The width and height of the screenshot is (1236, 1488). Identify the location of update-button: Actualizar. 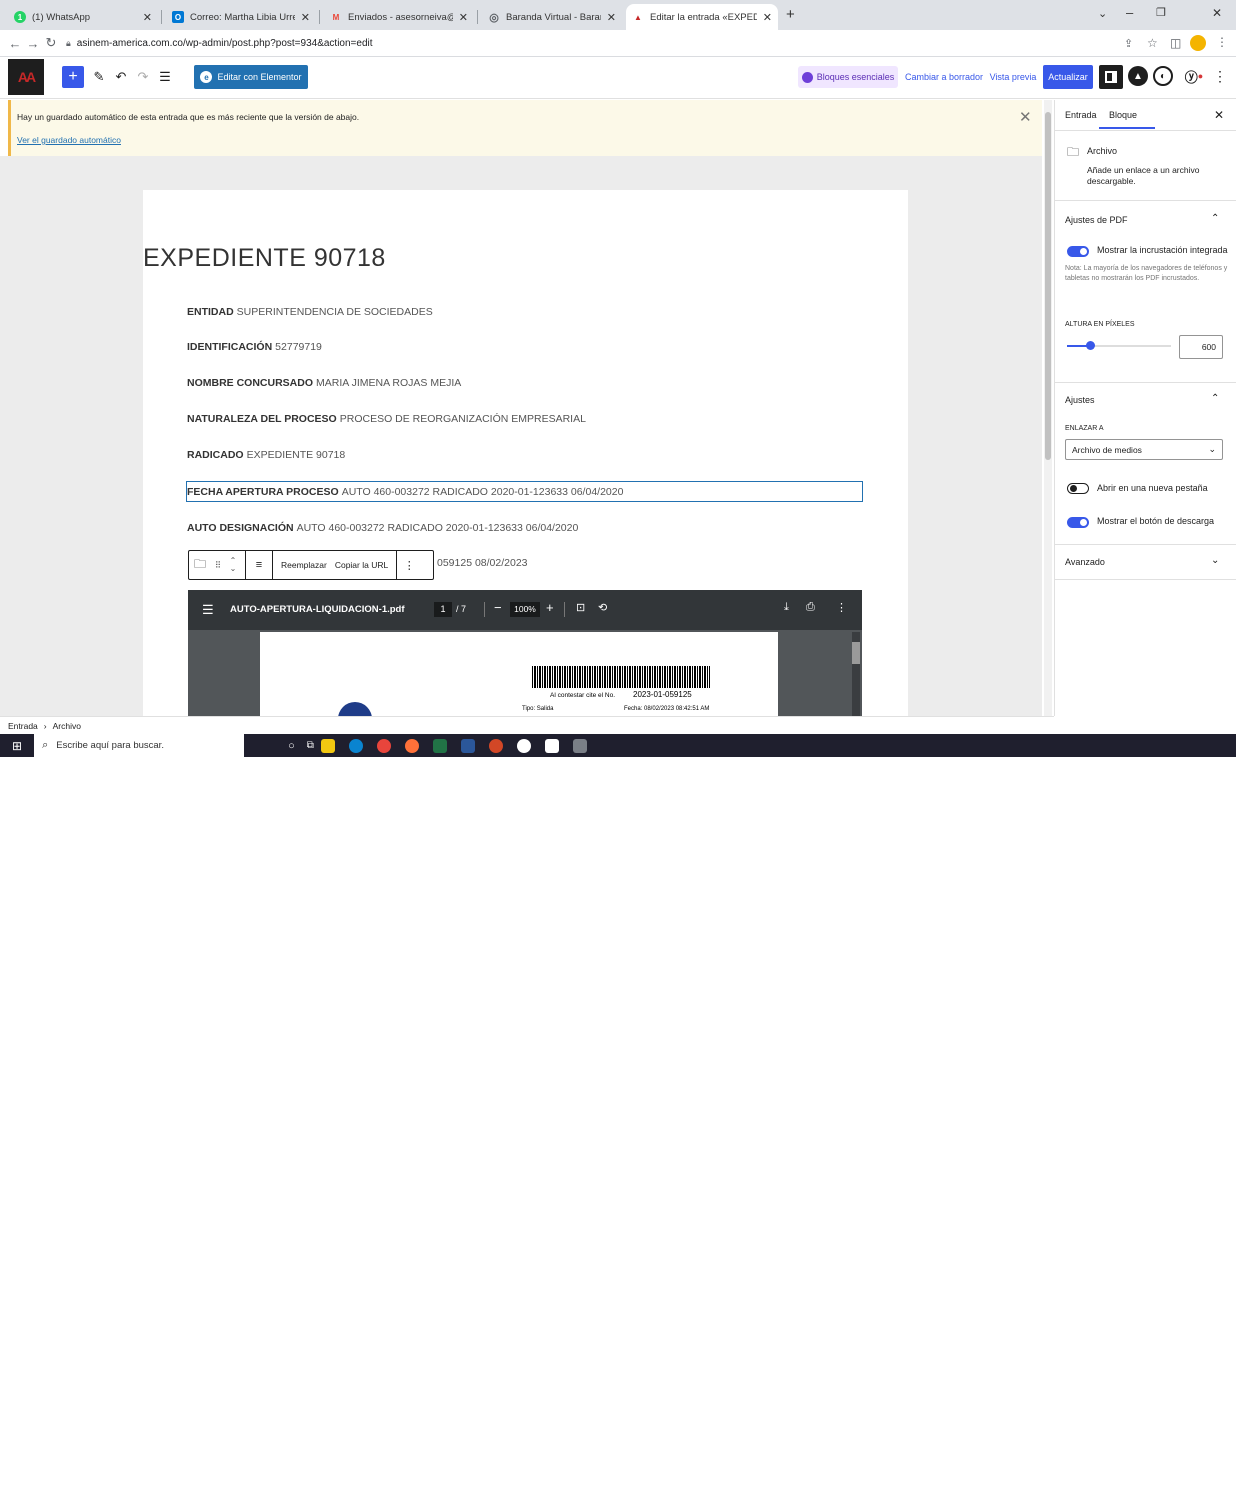
(1068, 77).